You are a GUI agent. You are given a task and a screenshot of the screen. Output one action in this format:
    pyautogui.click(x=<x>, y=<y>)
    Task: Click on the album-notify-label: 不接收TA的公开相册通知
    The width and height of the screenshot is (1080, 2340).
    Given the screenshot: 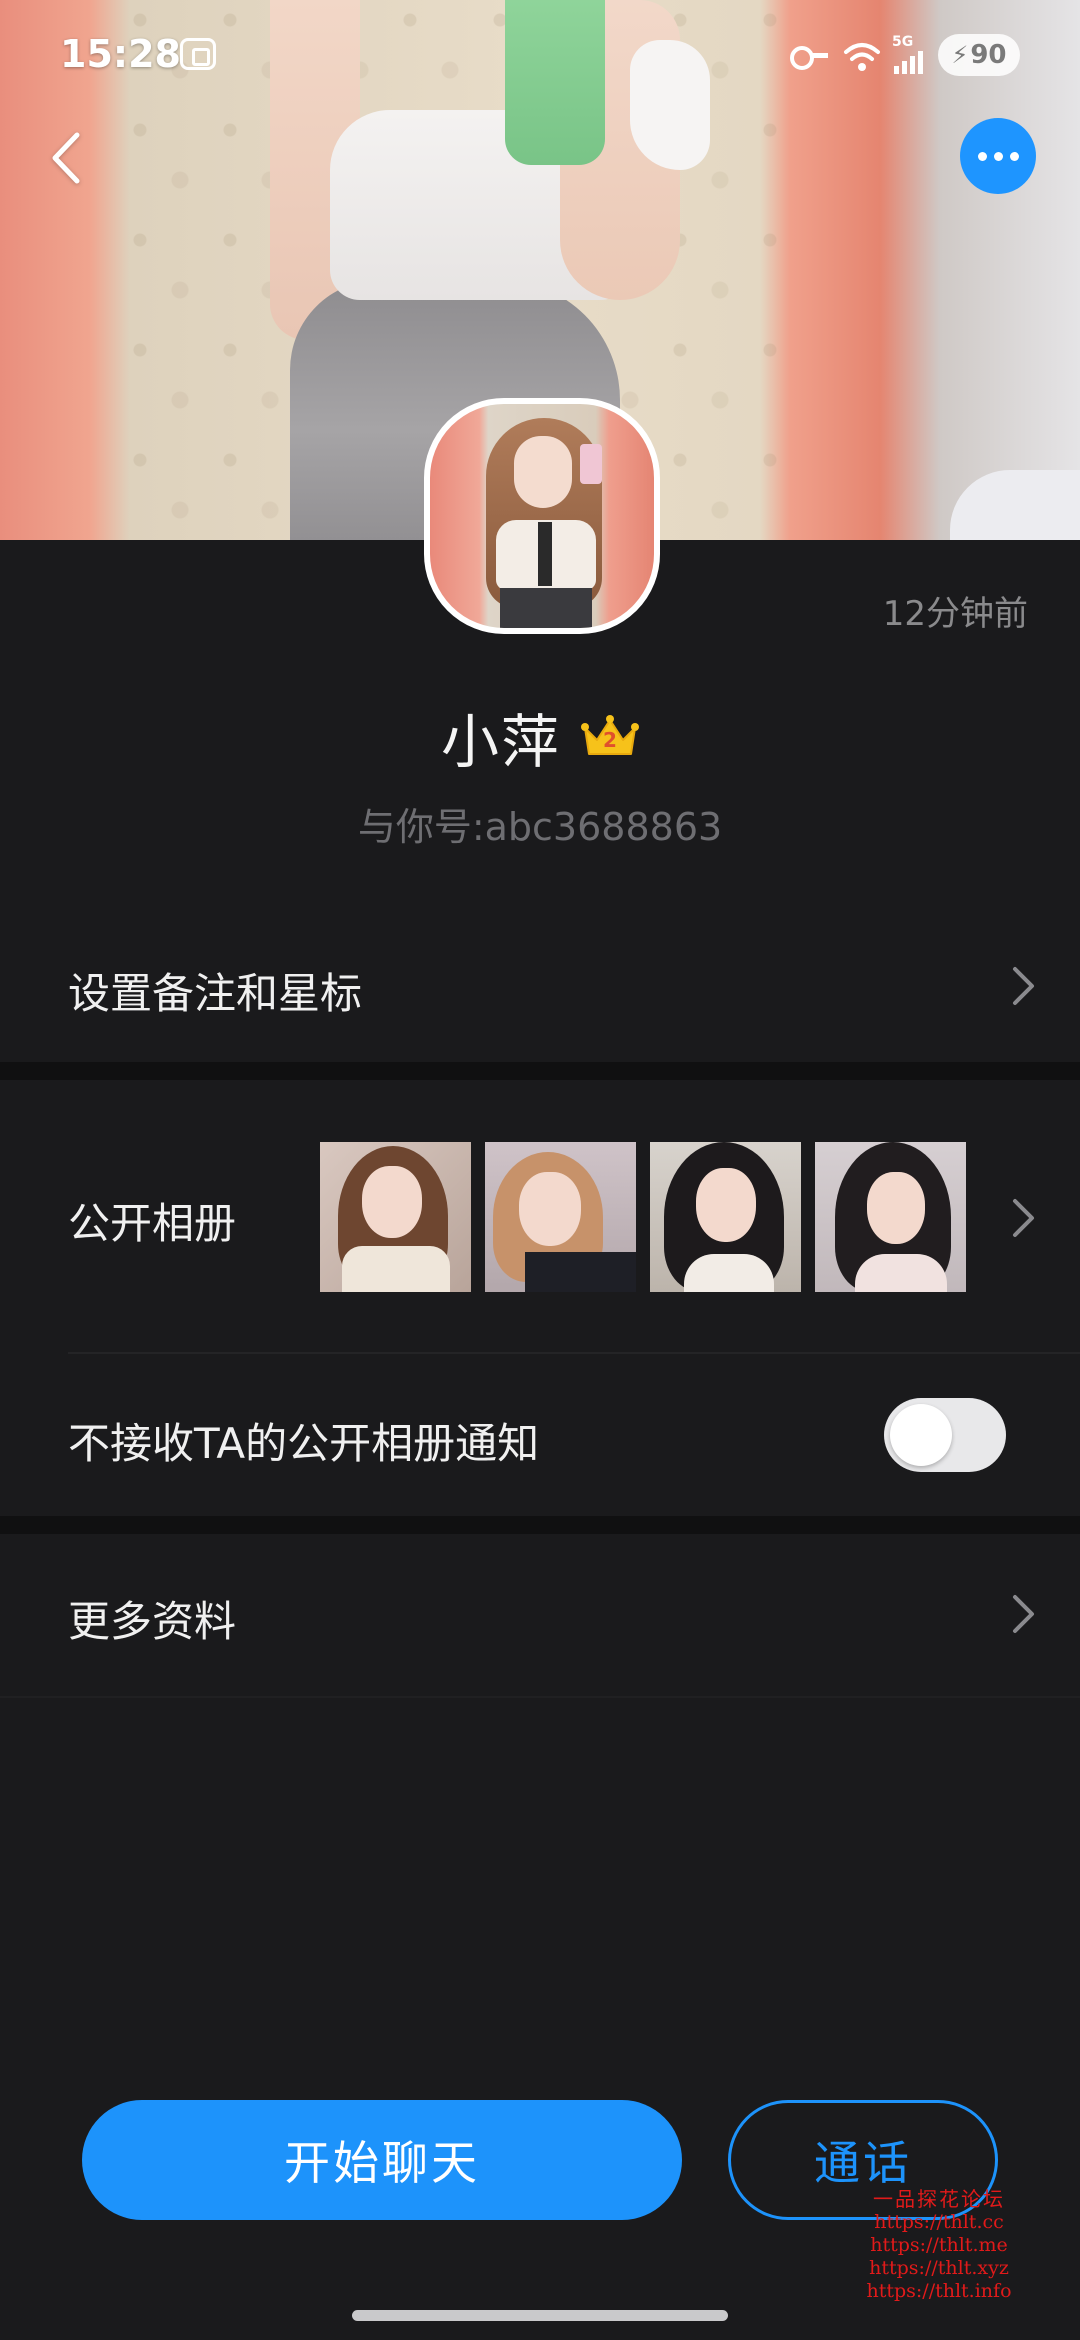 What is the action you would take?
    pyautogui.click(x=304, y=1443)
    